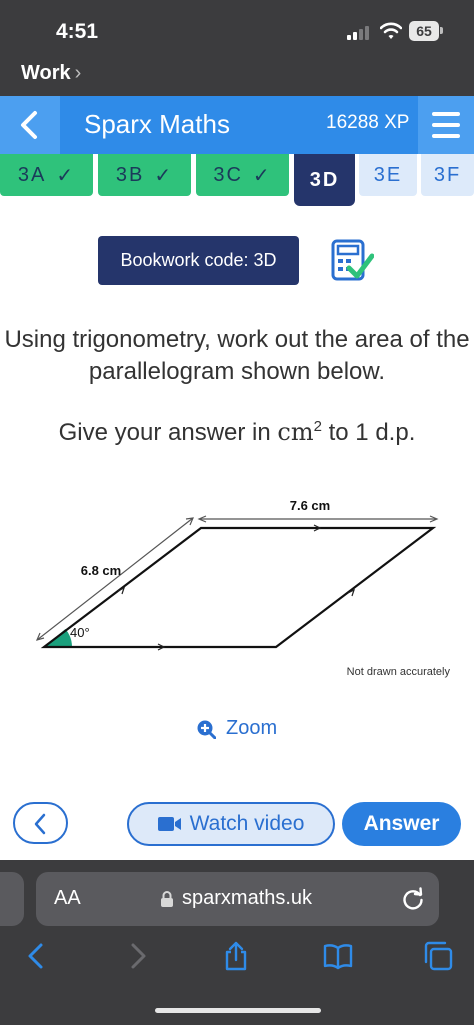 The image size is (474, 1025). What do you see at coordinates (169, 824) in the screenshot?
I see `video-camera-icon` at bounding box center [169, 824].